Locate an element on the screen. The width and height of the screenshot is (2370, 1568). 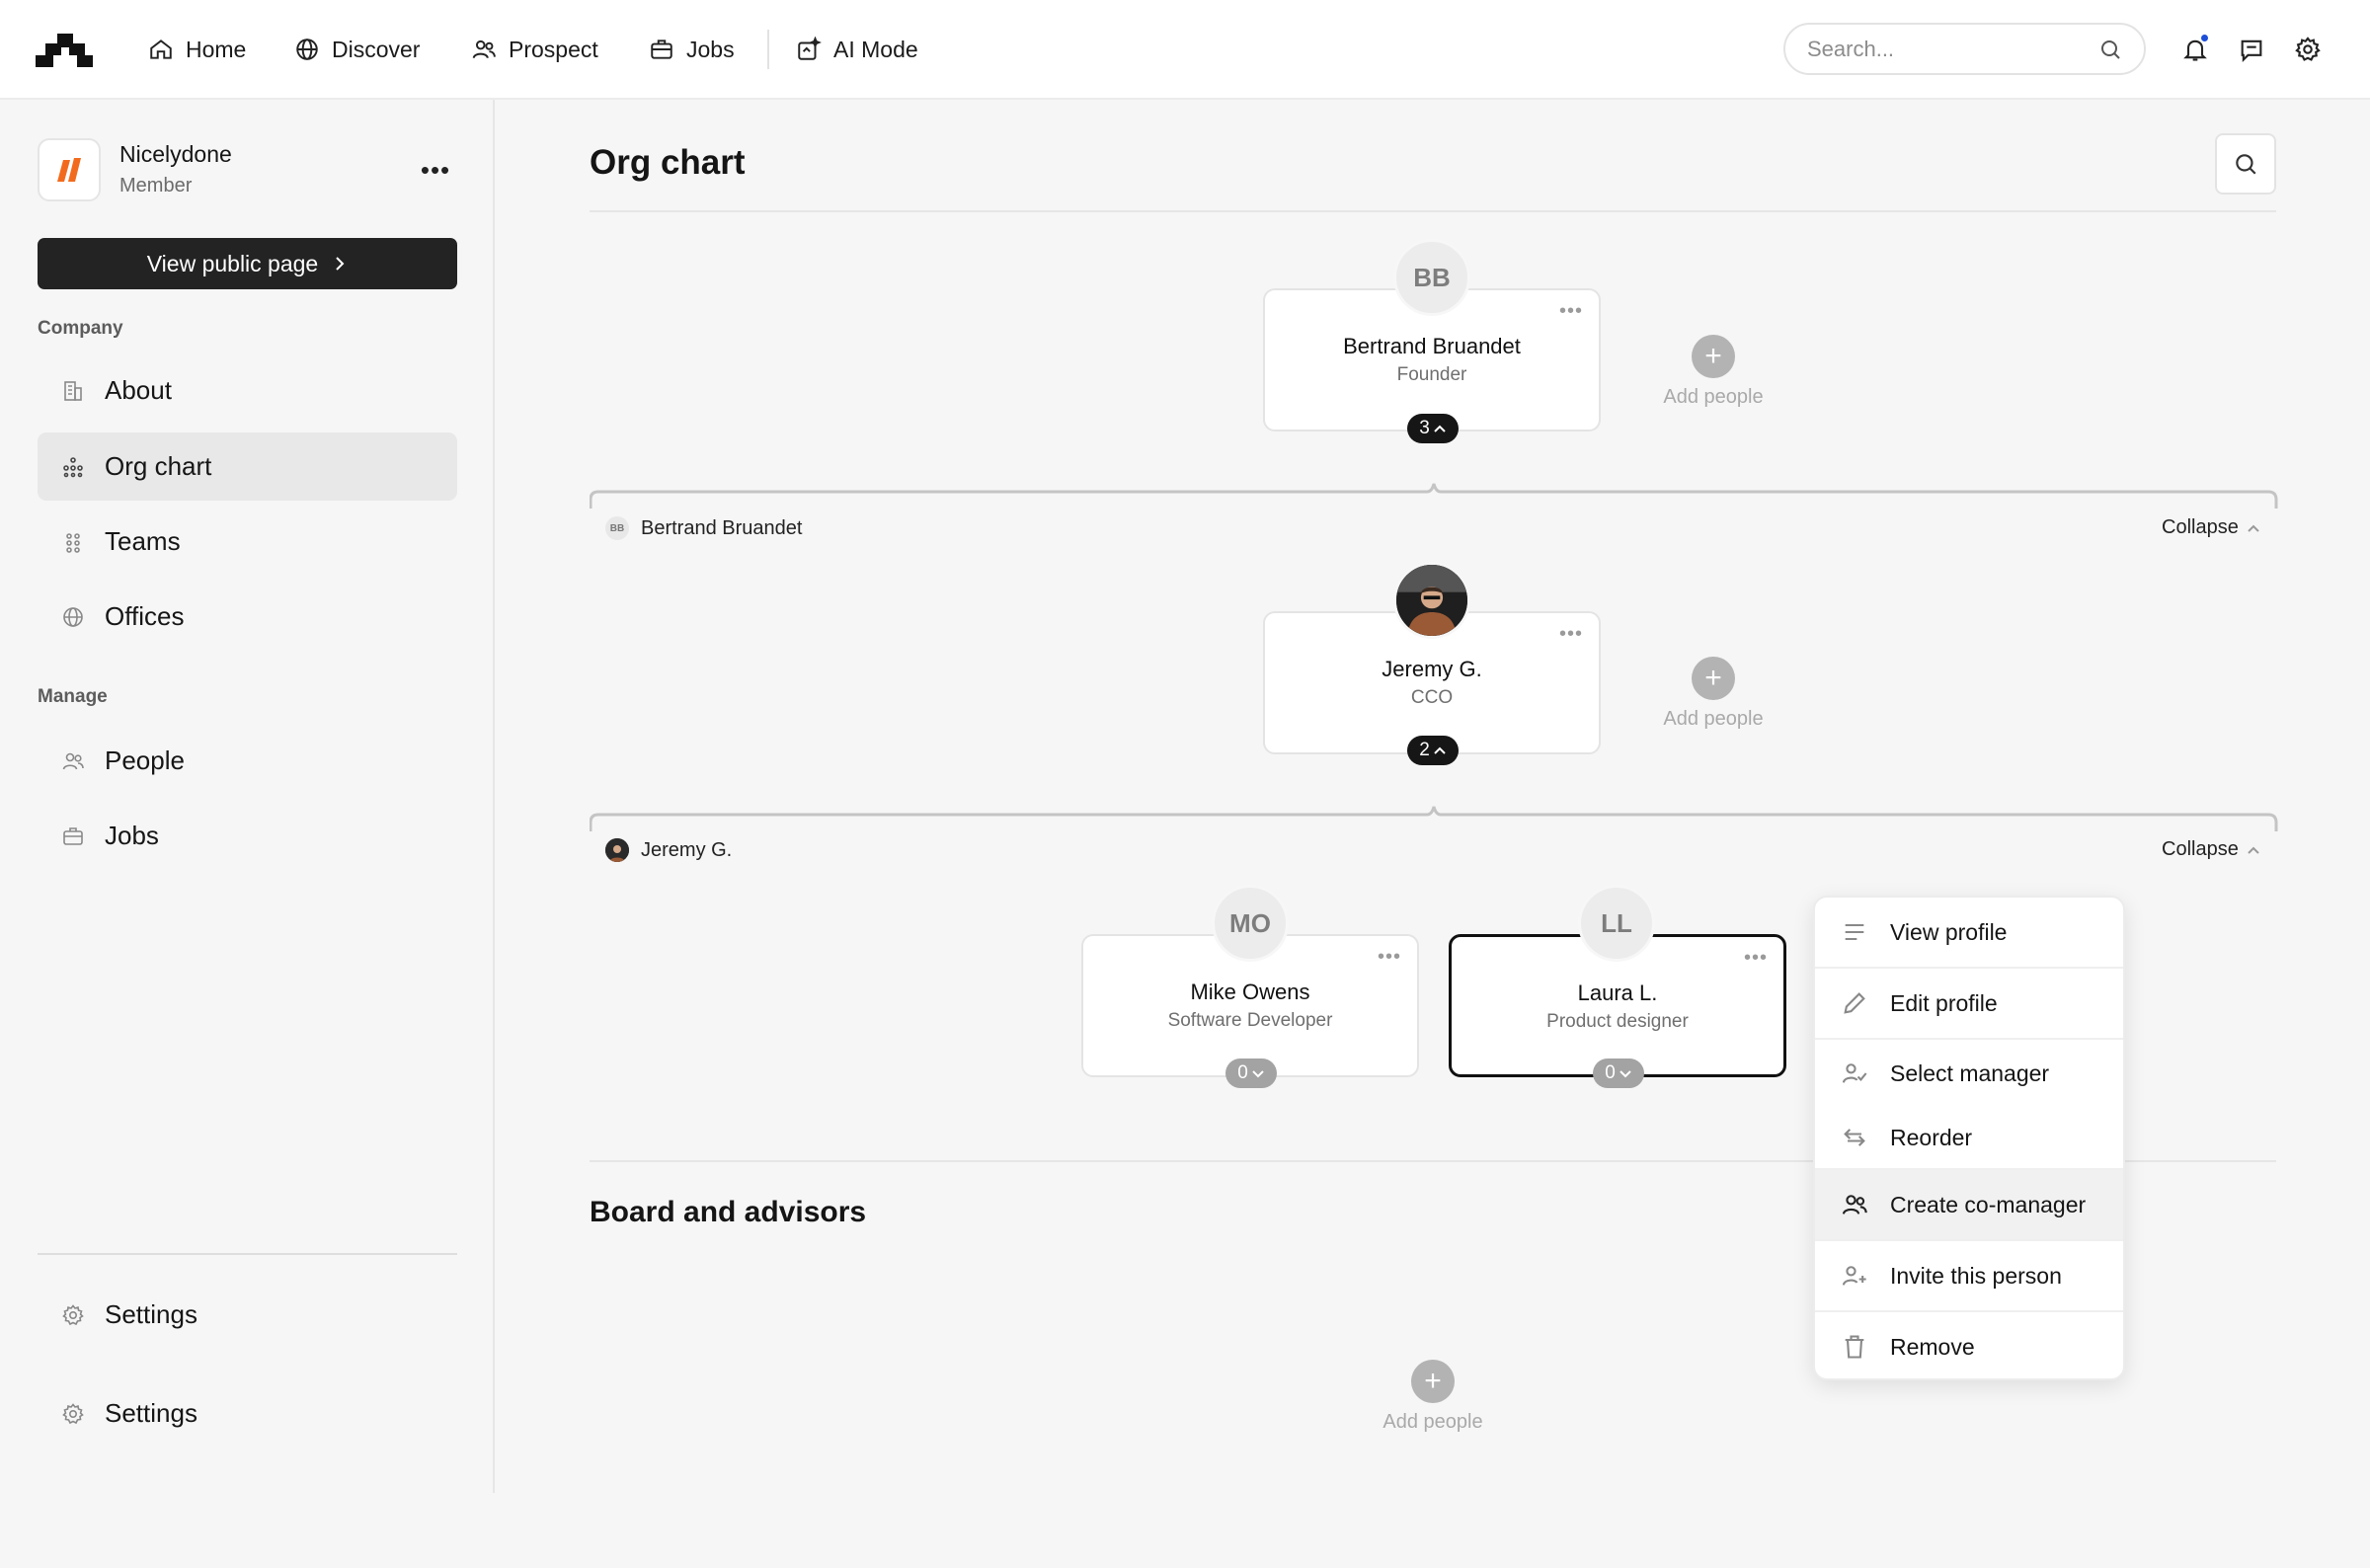
company-more-button: ••• is located at coordinates (436, 170).